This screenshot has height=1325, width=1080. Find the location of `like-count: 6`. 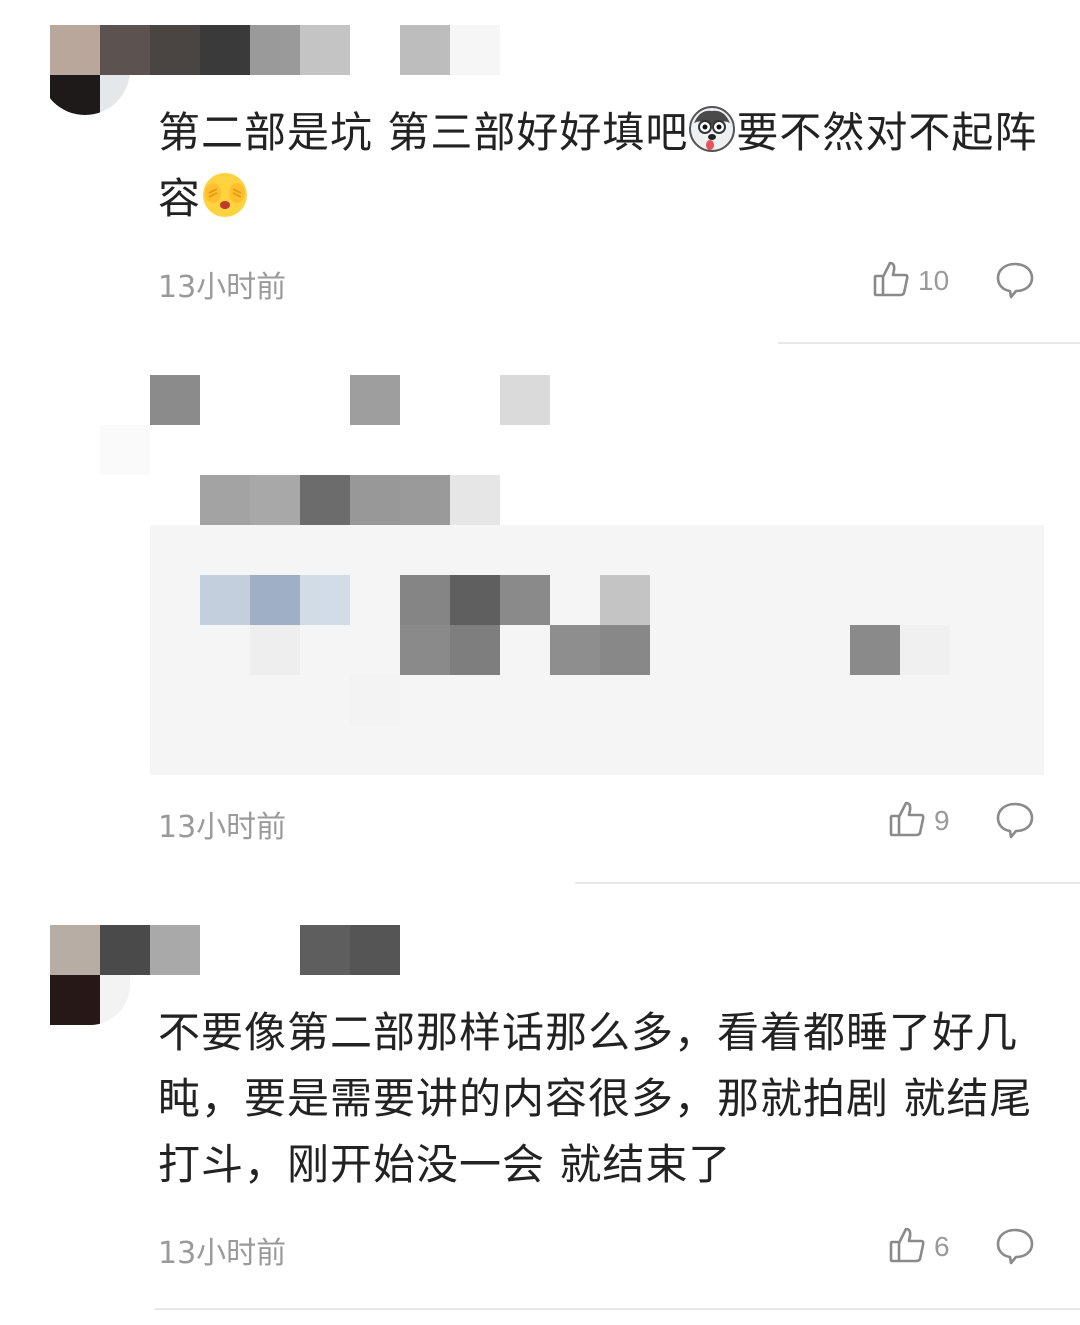

like-count: 6 is located at coordinates (942, 1246).